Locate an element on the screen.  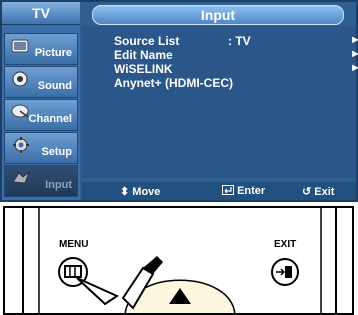
sidebar-item-label: Input is located at coordinates (58, 185).